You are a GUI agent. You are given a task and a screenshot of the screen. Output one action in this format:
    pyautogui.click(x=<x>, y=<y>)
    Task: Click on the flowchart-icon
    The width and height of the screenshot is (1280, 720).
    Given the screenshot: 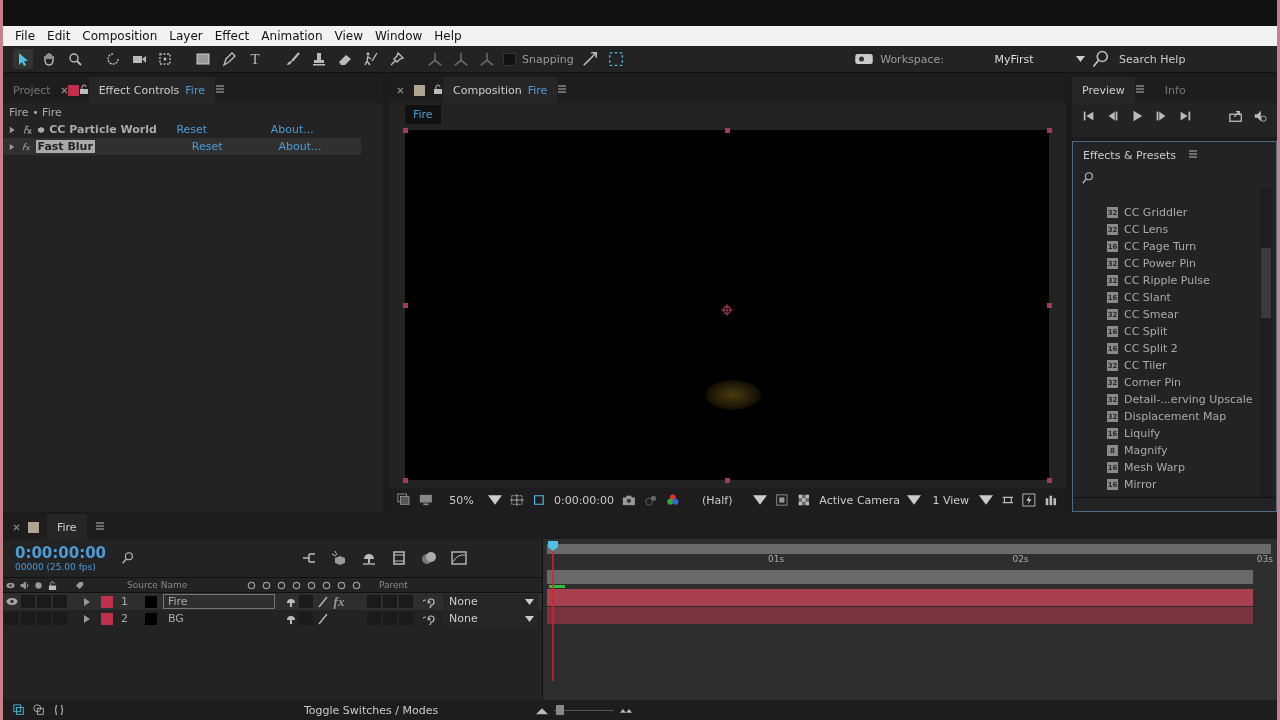 What is the action you would take?
    pyautogui.click(x=1051, y=500)
    